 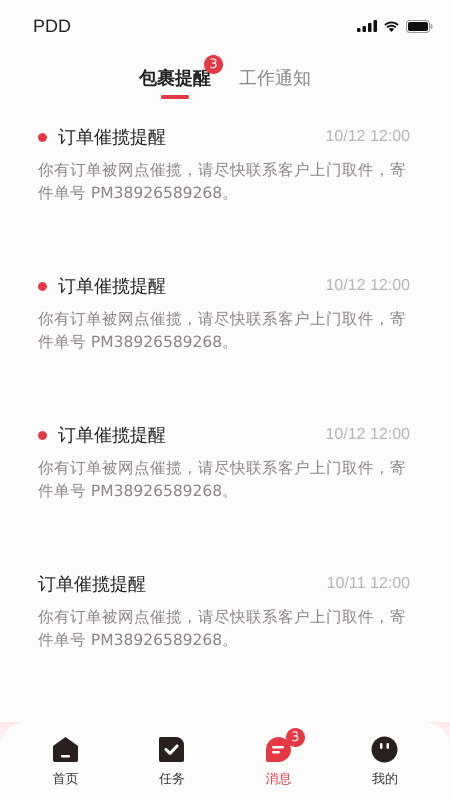 I want to click on house-icon, so click(x=65, y=749).